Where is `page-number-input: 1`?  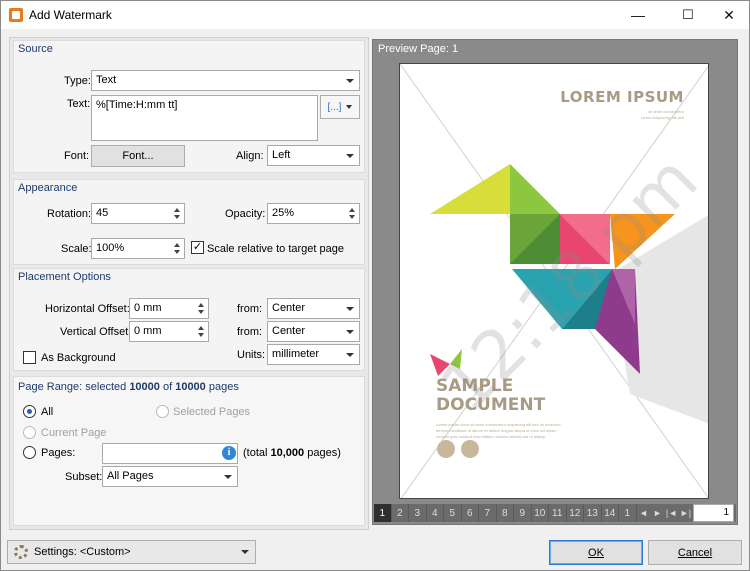
page-number-input: 1 is located at coordinates (713, 513).